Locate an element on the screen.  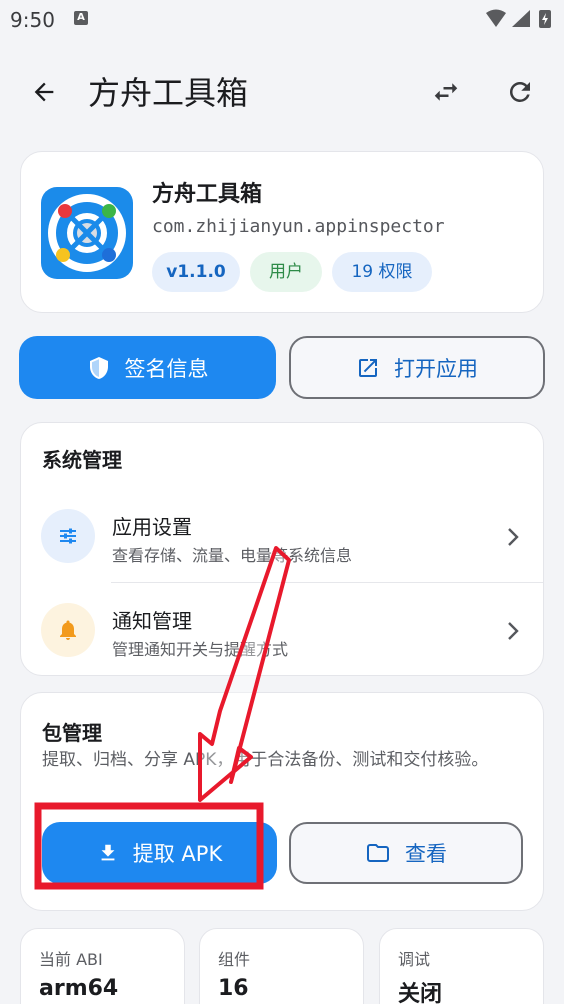
refresh-button is located at coordinates (520, 92).